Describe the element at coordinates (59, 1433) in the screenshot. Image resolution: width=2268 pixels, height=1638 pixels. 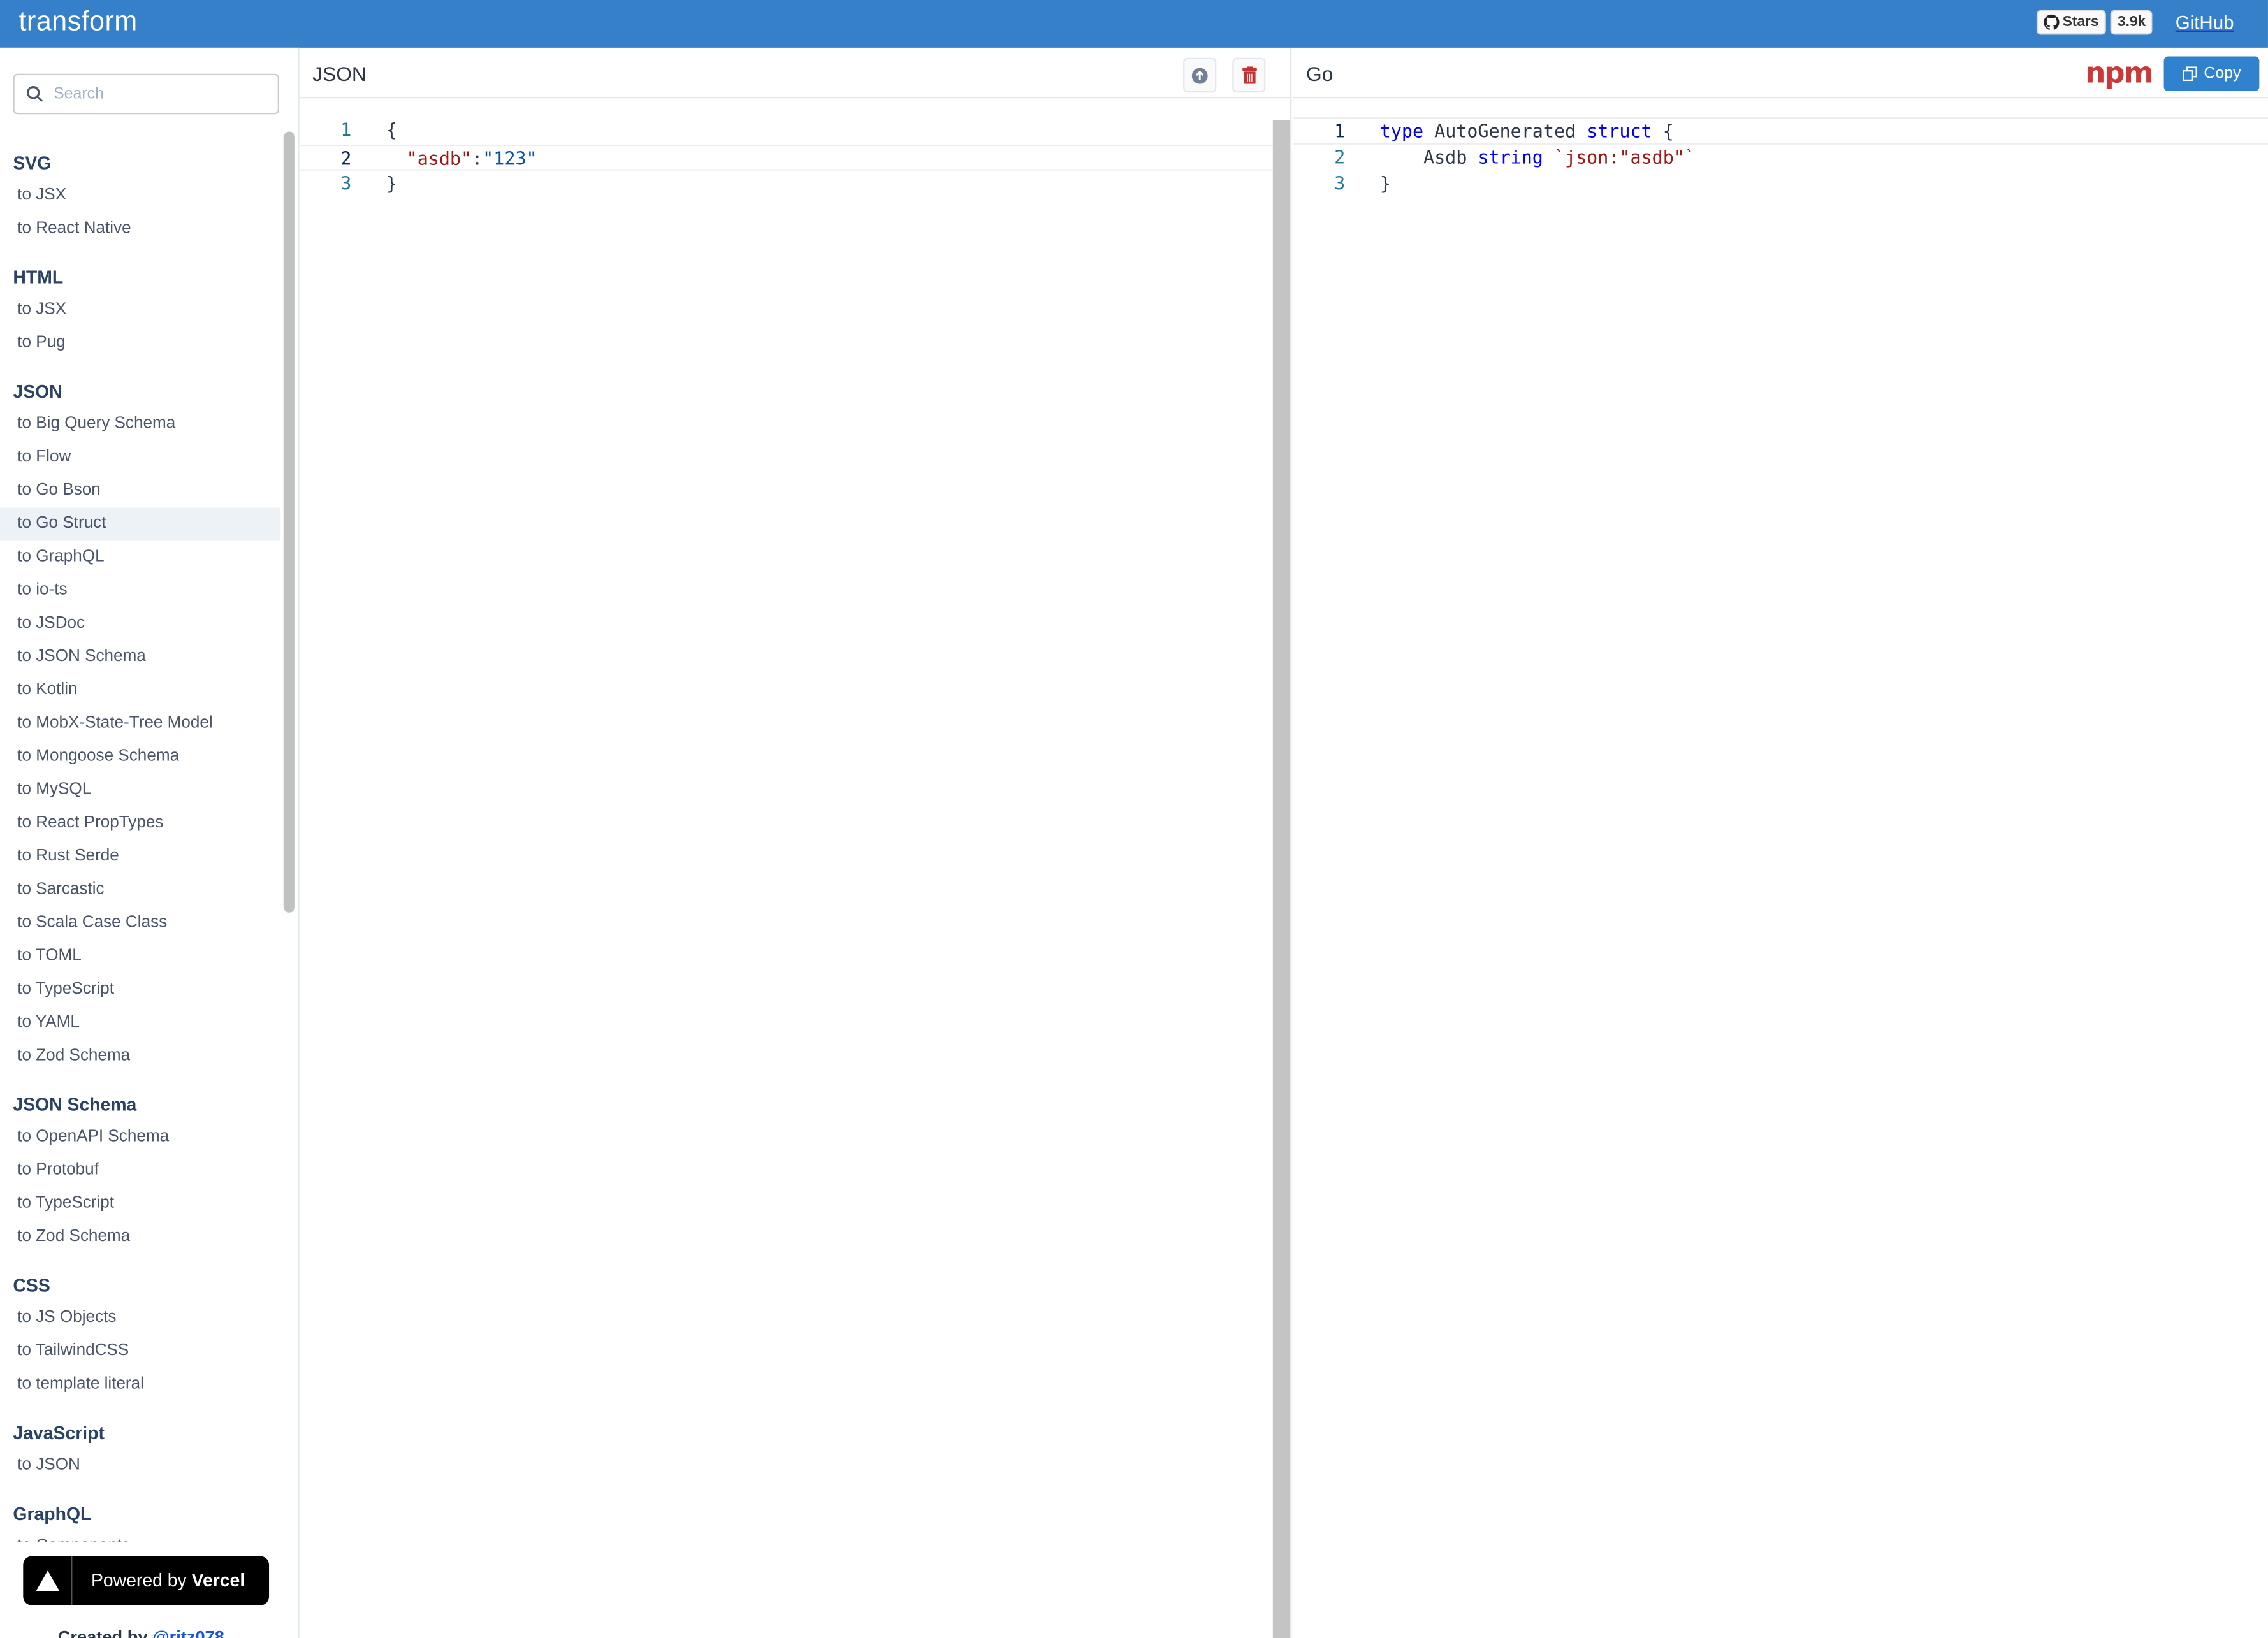
I see `sidebar-section-heading: JavaScript` at that location.